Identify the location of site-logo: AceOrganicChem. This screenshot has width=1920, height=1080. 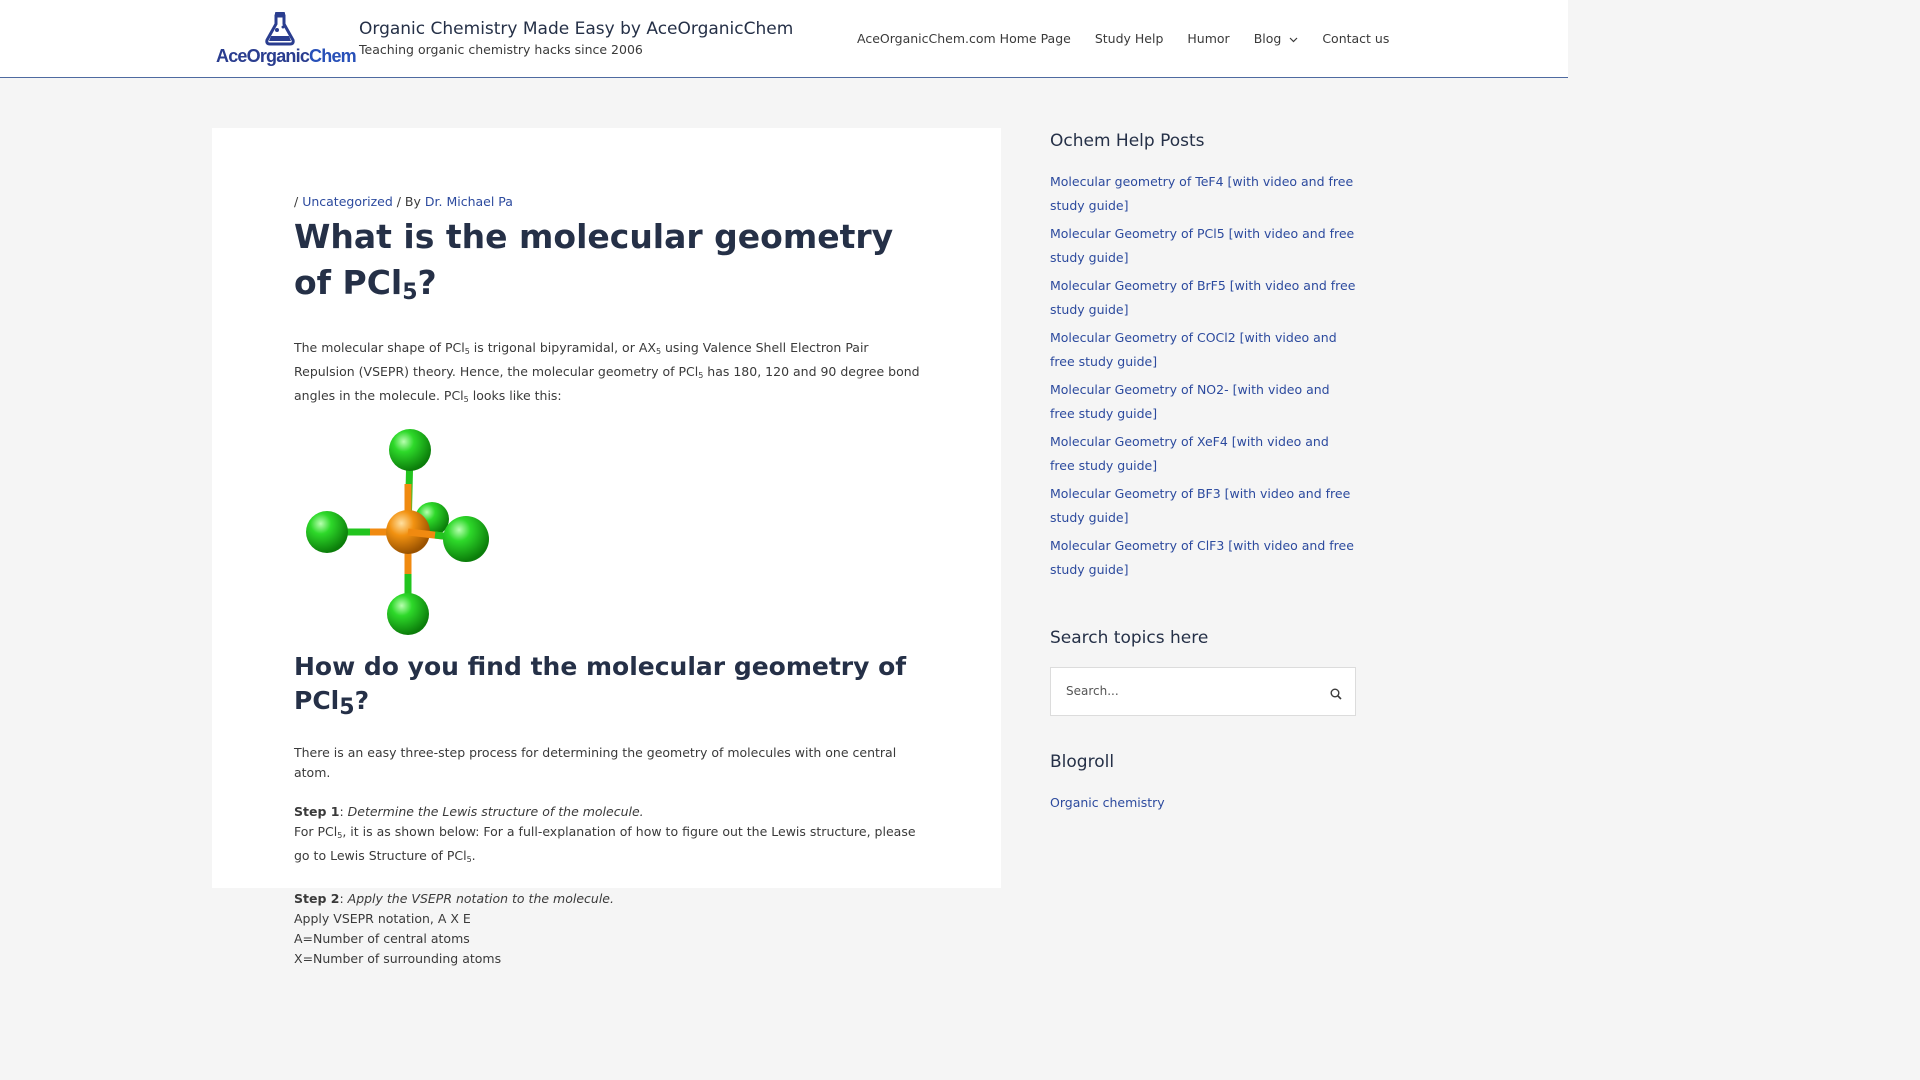
(286, 39).